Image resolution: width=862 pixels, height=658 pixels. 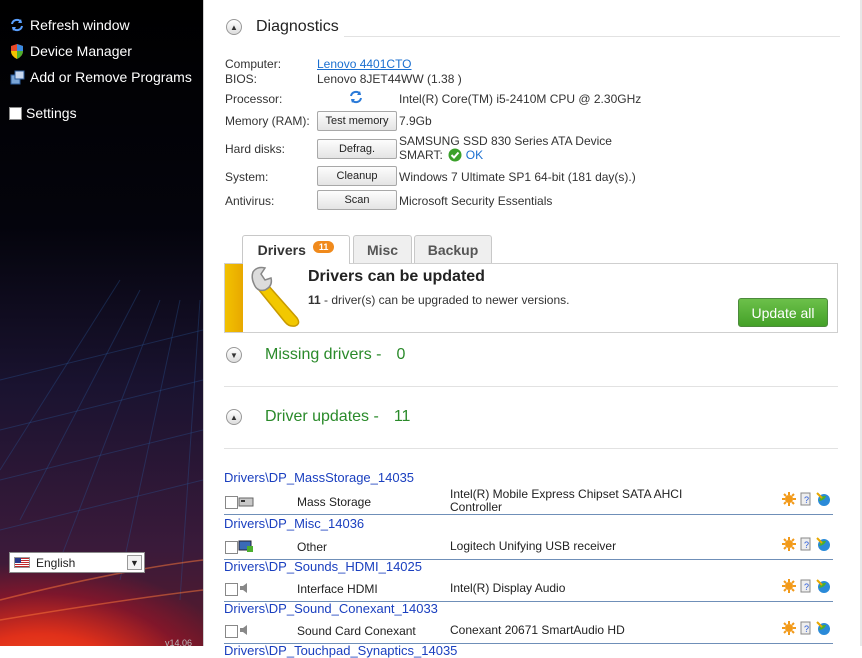 I want to click on tab-backup: Backup, so click(x=453, y=249).